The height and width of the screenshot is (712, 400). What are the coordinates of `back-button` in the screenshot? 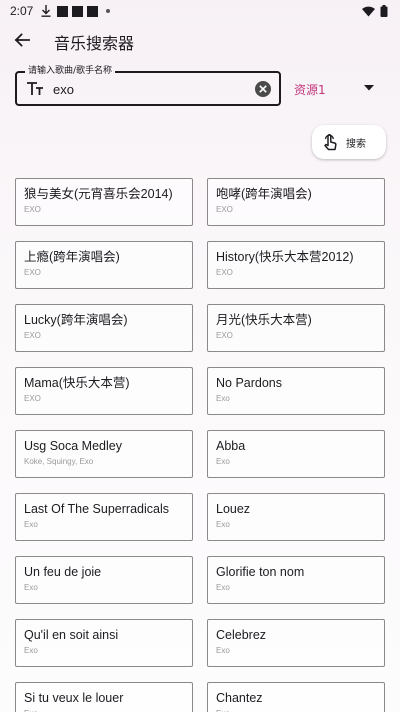 It's located at (22, 40).